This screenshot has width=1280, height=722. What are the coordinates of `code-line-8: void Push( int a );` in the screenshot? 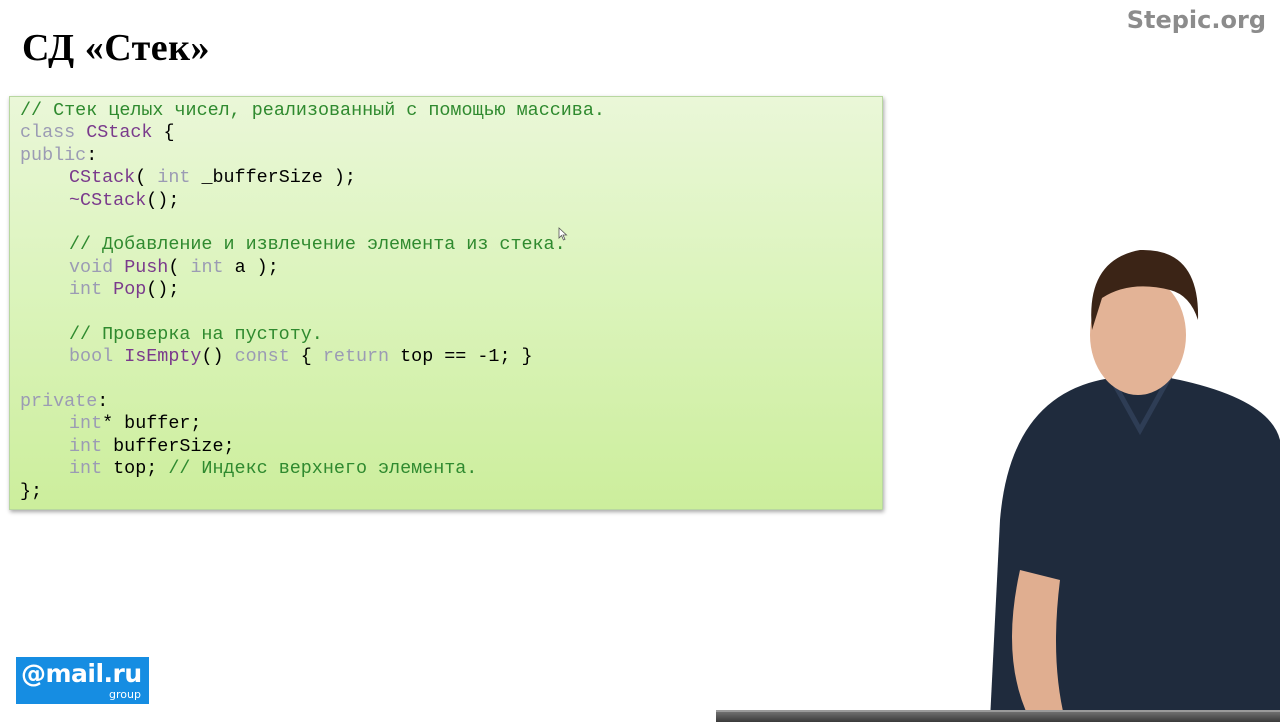 It's located at (312, 268).